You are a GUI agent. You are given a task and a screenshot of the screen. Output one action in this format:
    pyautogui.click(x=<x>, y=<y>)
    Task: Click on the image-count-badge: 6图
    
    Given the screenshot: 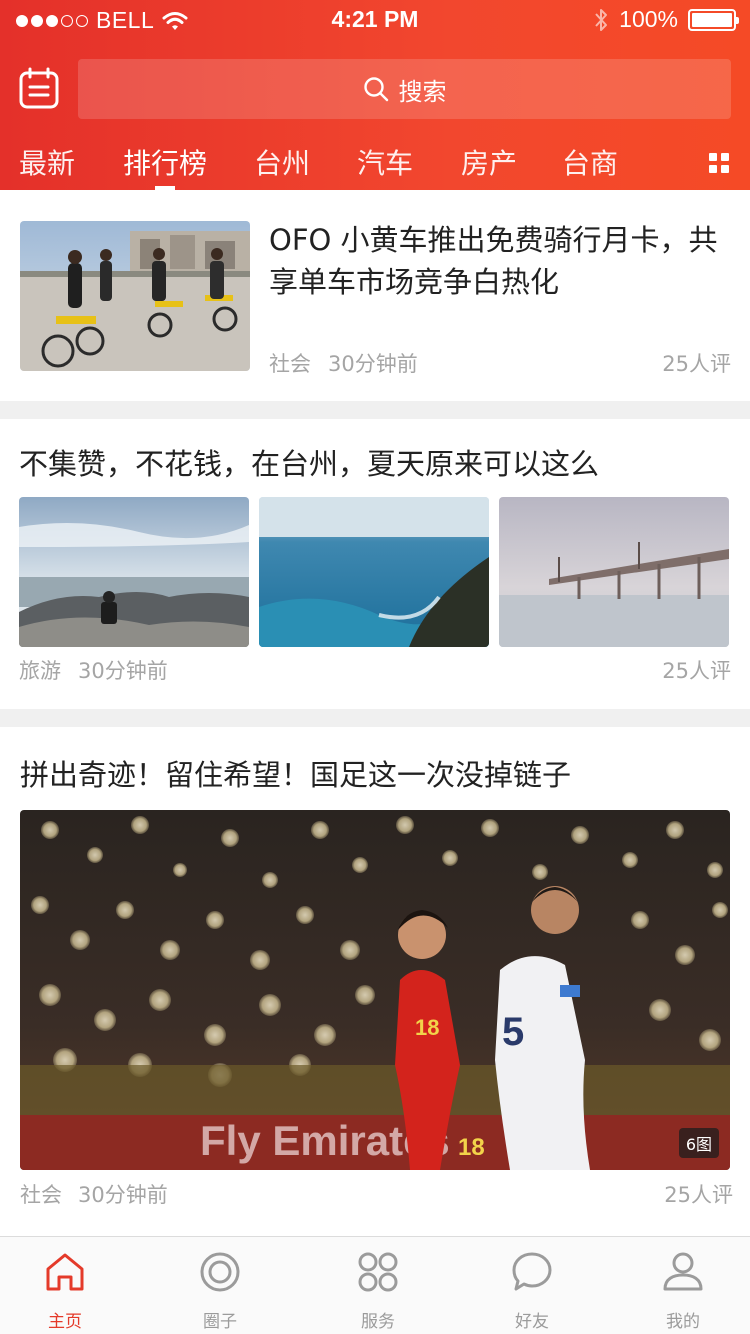 What is the action you would take?
    pyautogui.click(x=698, y=1143)
    